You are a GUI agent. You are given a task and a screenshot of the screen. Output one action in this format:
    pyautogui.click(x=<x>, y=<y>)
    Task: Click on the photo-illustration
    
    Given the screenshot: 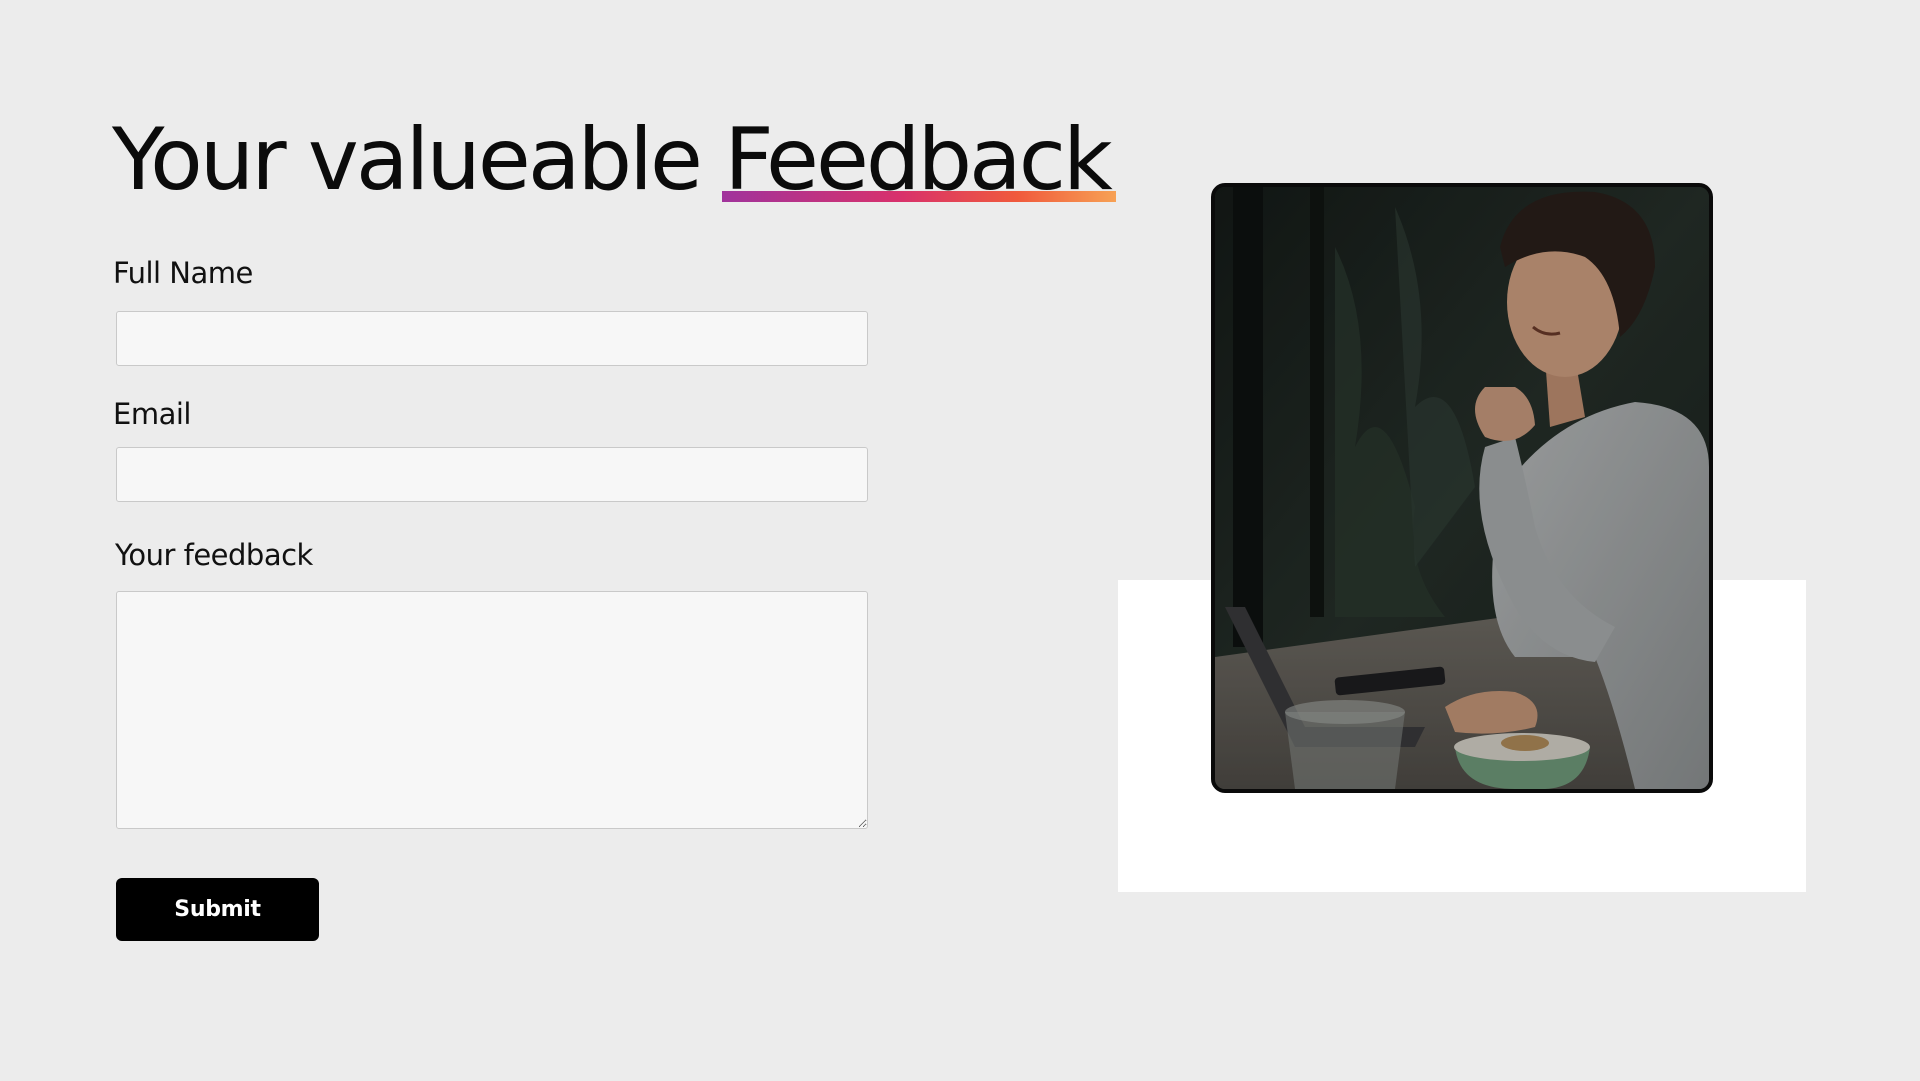 What is the action you would take?
    pyautogui.click(x=1462, y=488)
    